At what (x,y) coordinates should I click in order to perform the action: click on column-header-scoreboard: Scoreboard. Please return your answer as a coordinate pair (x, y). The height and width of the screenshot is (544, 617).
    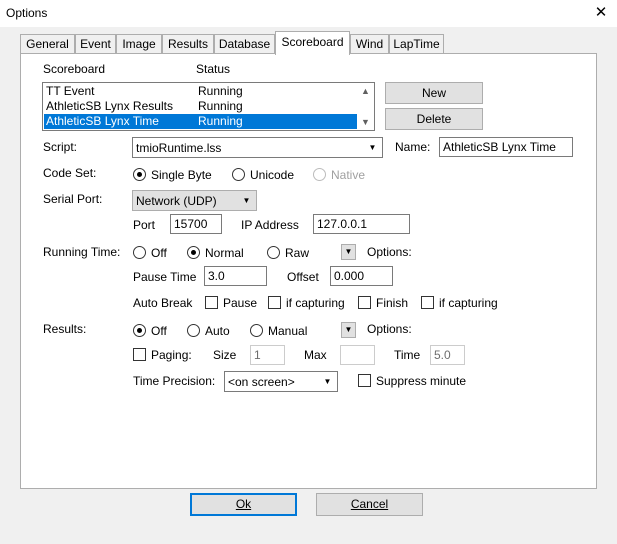
    Looking at the image, I should click on (74, 69).